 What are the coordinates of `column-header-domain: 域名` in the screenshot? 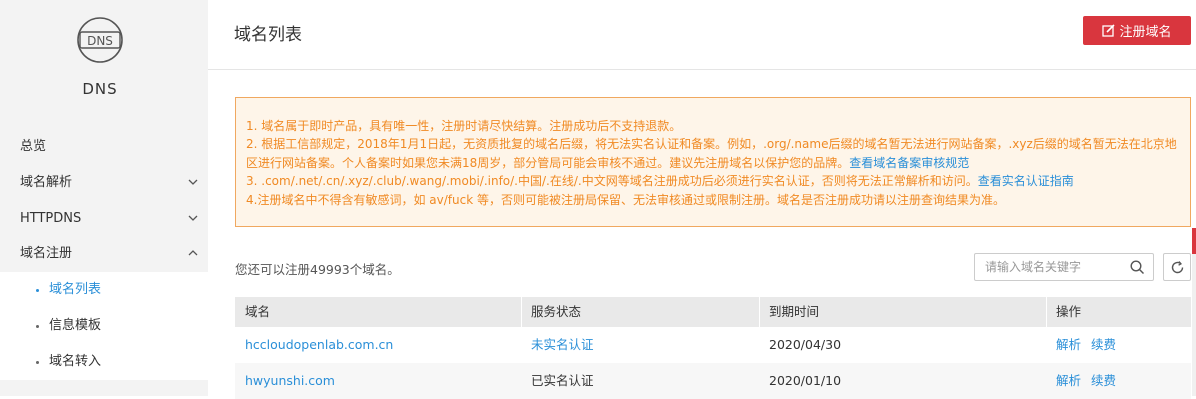 It's located at (258, 311).